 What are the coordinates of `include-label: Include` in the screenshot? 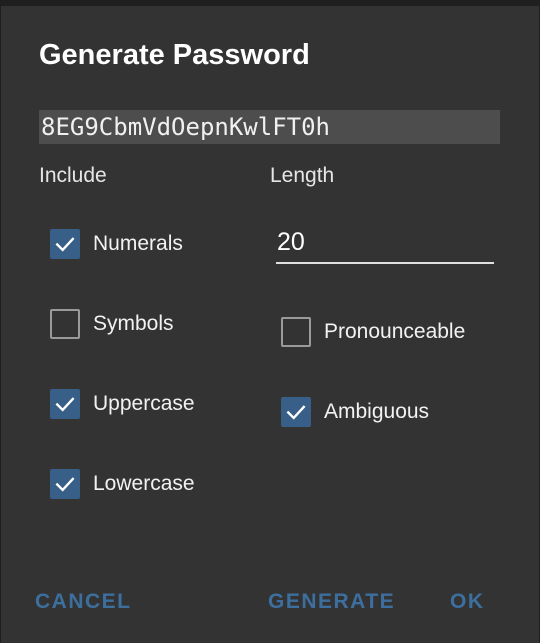 It's located at (73, 175).